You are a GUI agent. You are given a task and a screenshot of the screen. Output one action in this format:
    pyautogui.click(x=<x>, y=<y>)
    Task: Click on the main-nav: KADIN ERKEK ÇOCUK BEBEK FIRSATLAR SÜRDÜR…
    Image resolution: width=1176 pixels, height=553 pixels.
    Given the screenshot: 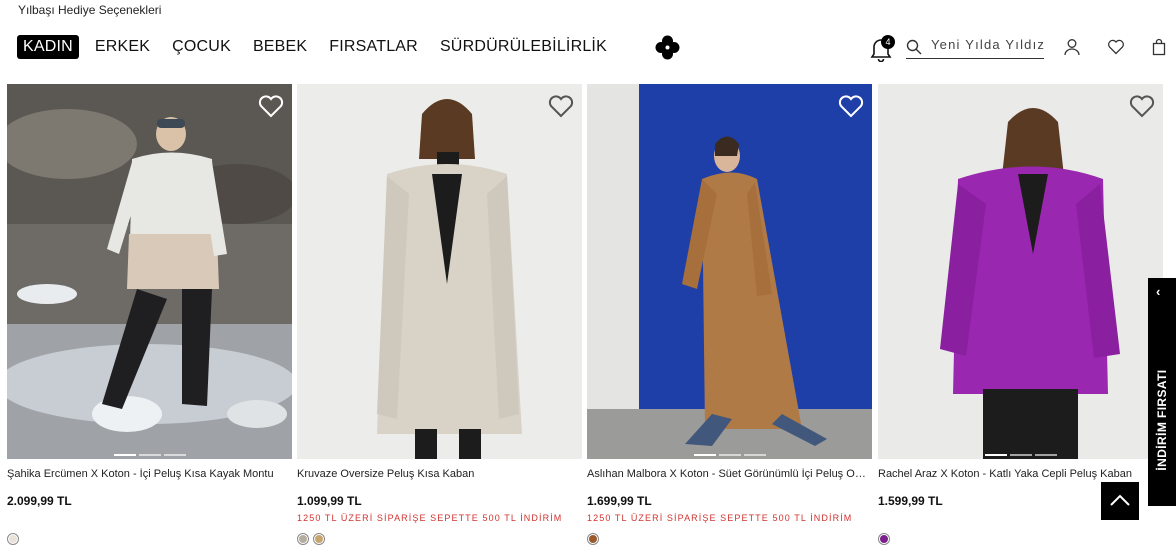 What is the action you would take?
    pyautogui.click(x=320, y=47)
    